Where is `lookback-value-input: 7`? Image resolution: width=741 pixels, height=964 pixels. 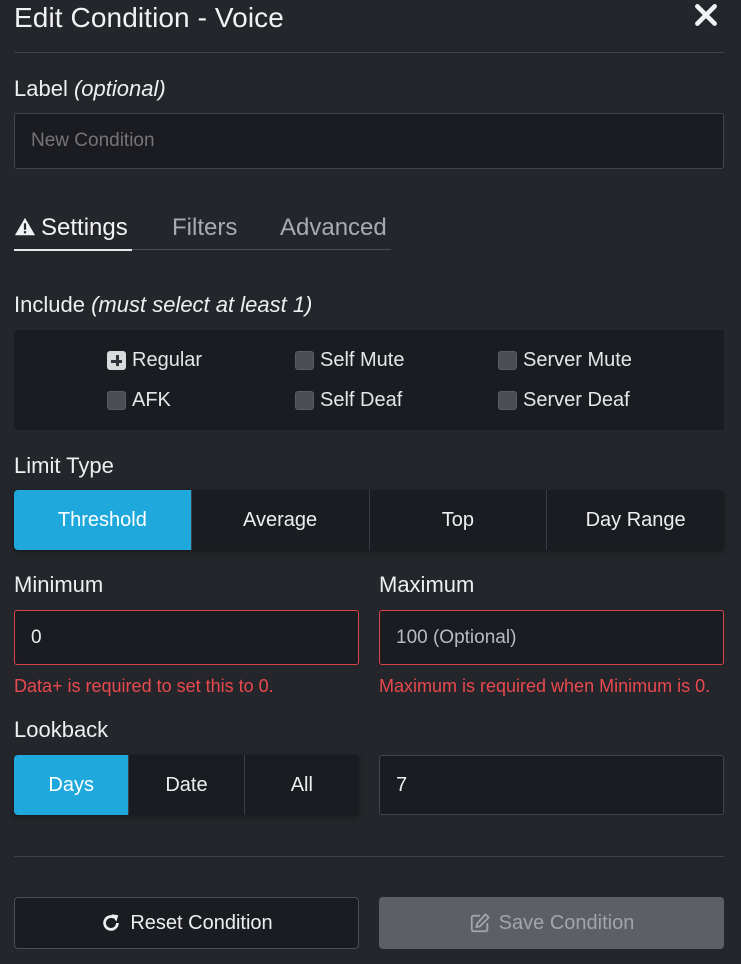 lookback-value-input: 7 is located at coordinates (551, 785).